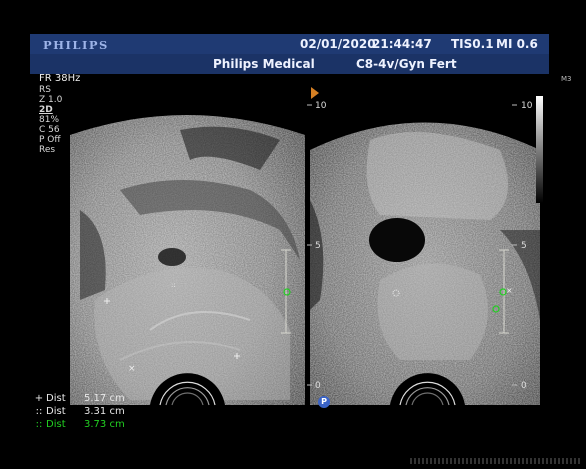 The height and width of the screenshot is (469, 586). Describe the element at coordinates (524, 246) in the screenshot. I see `depth-right-mid: 5` at that location.